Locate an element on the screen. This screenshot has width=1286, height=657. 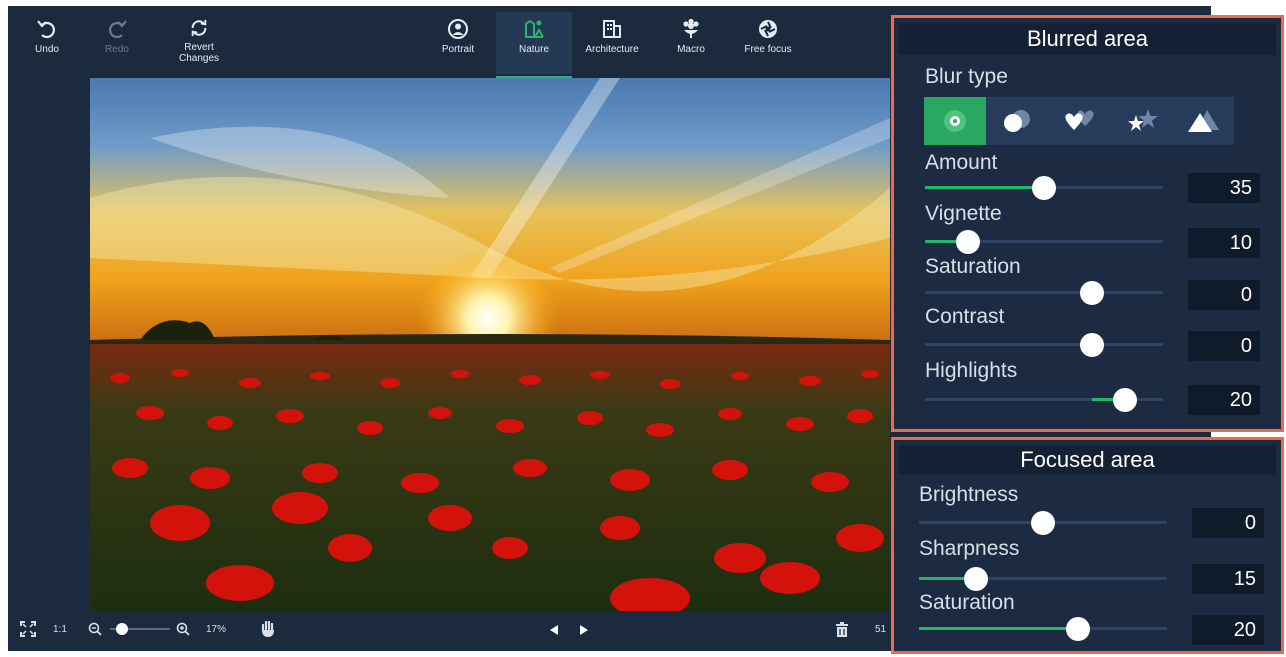
blur-type-hearts-button is located at coordinates (1079, 121).